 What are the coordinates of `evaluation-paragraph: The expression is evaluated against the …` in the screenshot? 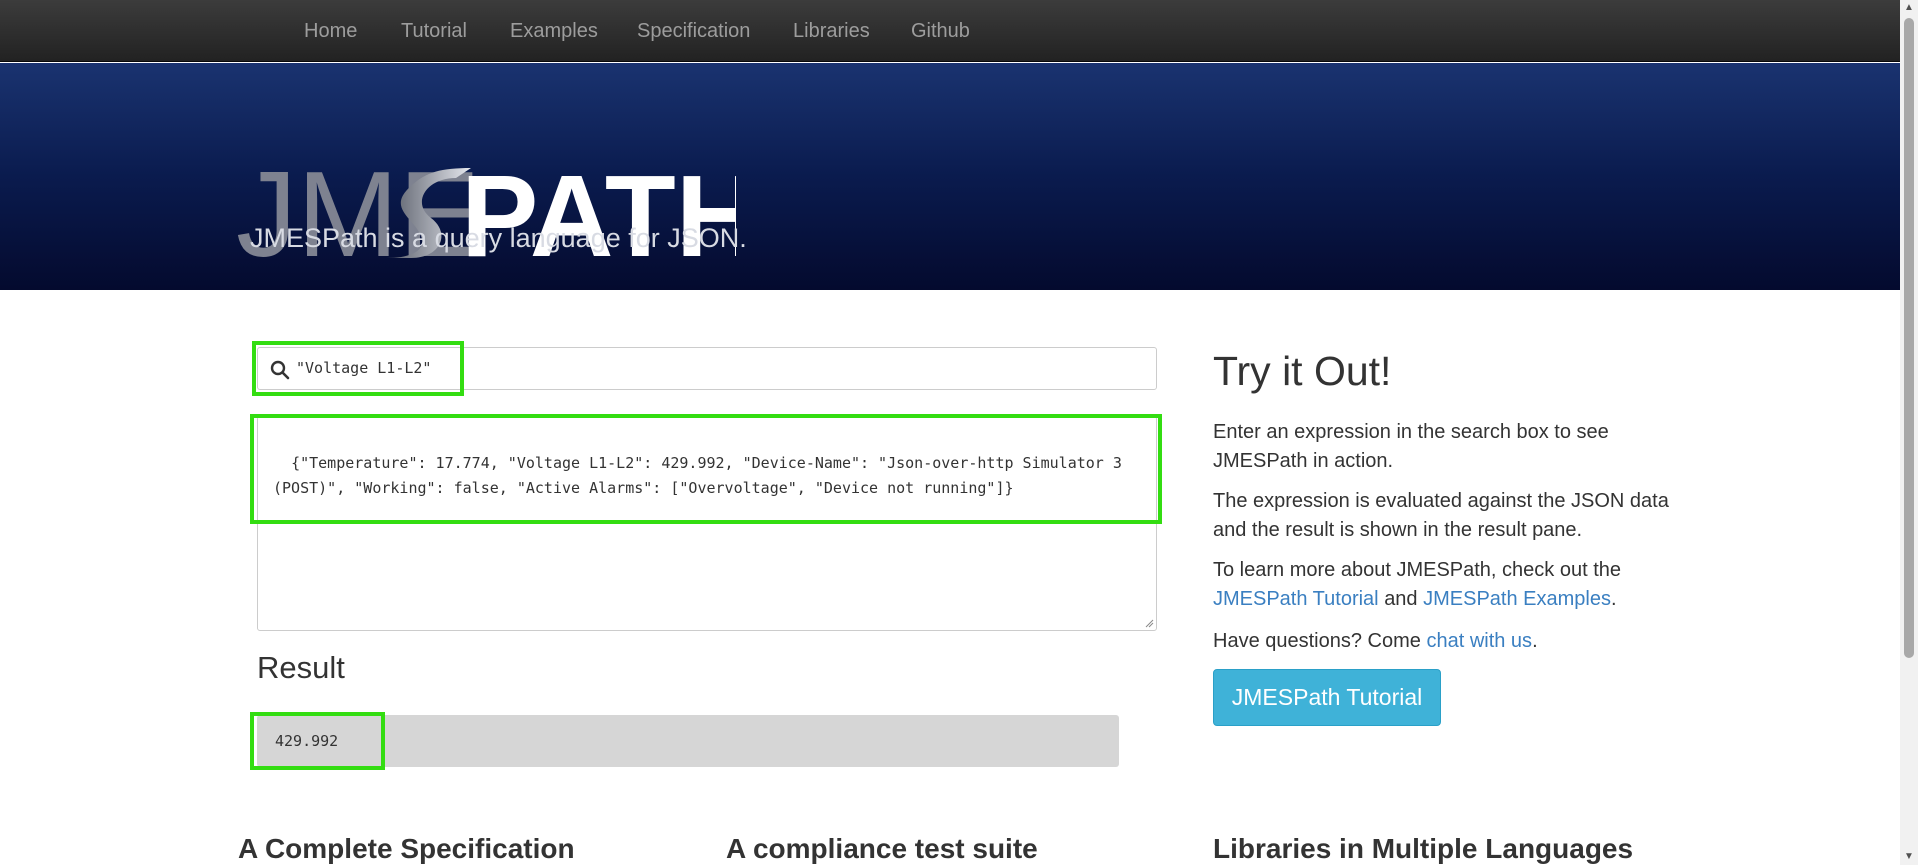 It's located at (1441, 515).